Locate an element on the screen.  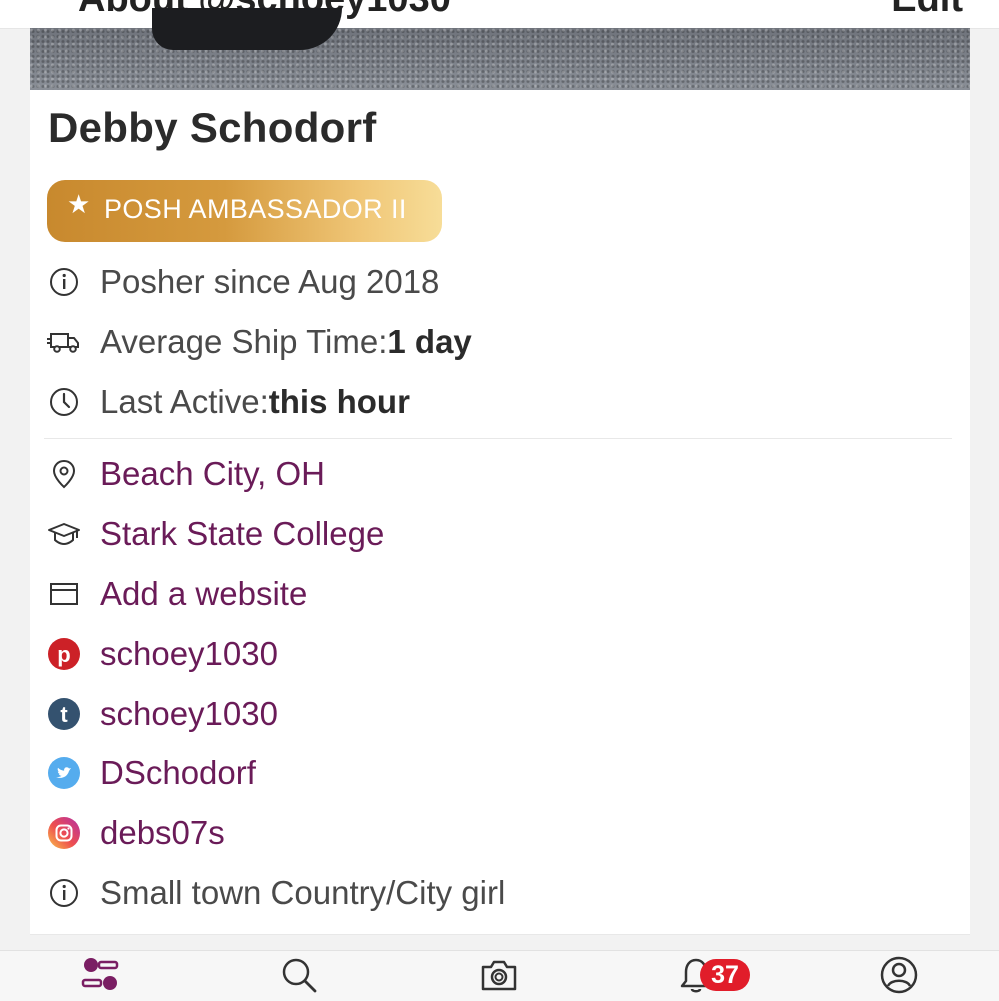
instagram-icon is located at coordinates (64, 833).